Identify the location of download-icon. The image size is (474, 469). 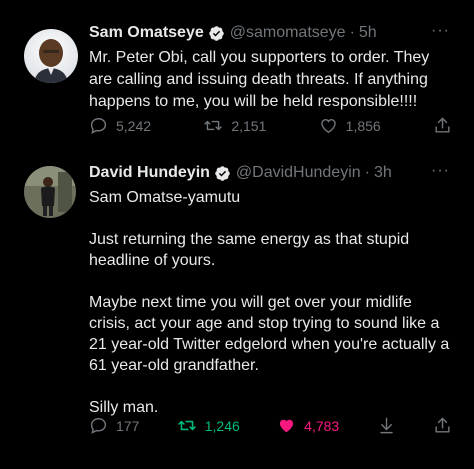
(386, 425).